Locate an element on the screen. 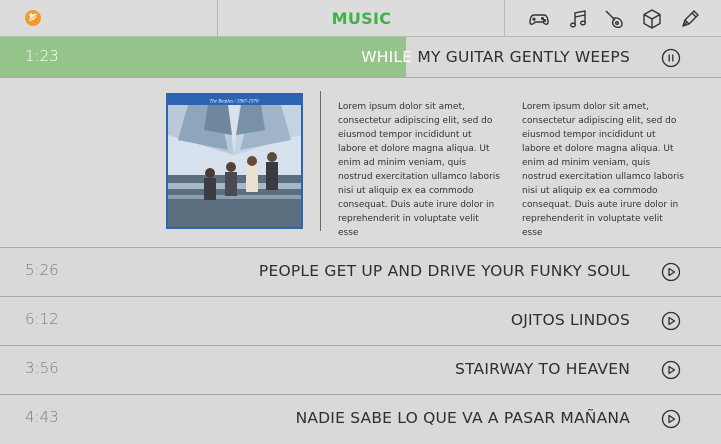  track-title: OJITOS LINDOS is located at coordinates (570, 320).